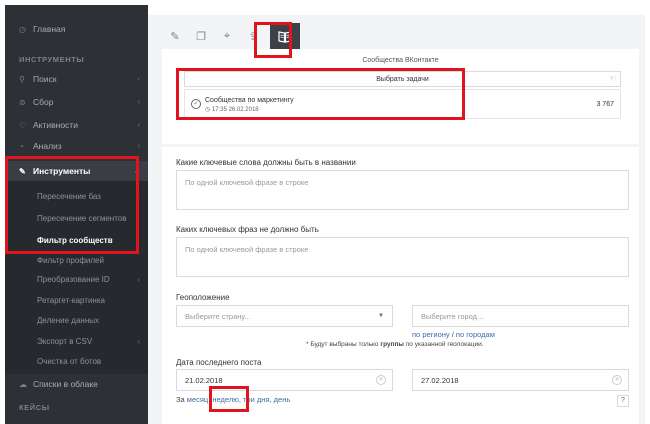 The width and height of the screenshot is (650, 424). Describe the element at coordinates (475, 334) in the screenshot. I see `by-cities-link: по городам` at that location.